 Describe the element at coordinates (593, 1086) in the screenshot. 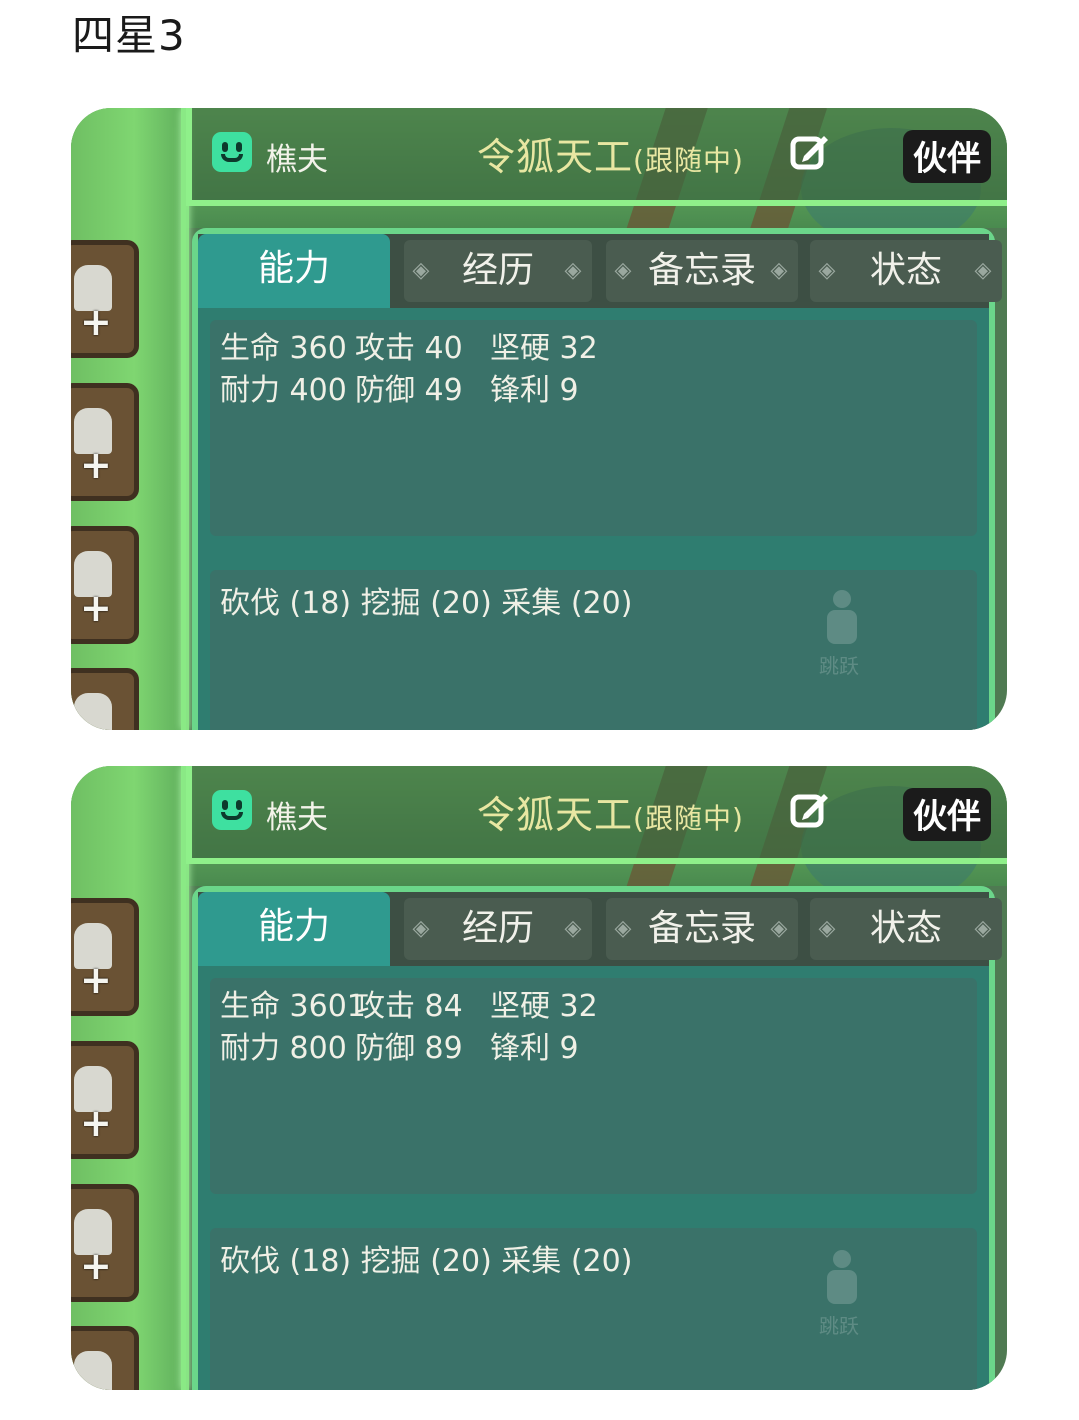

I see `stats-box: 生命 3601攻击 84 坚硬 32 耐力 800 防御 89 锋利 9` at that location.